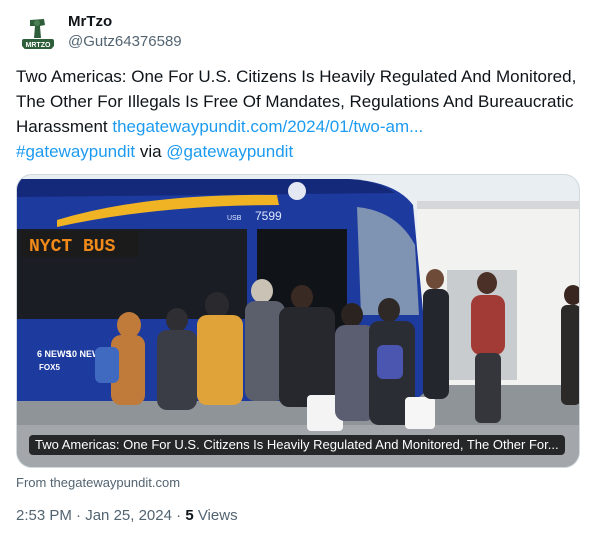 This screenshot has height=543, width=611. I want to click on logo-fox: FOX5, so click(49, 367).